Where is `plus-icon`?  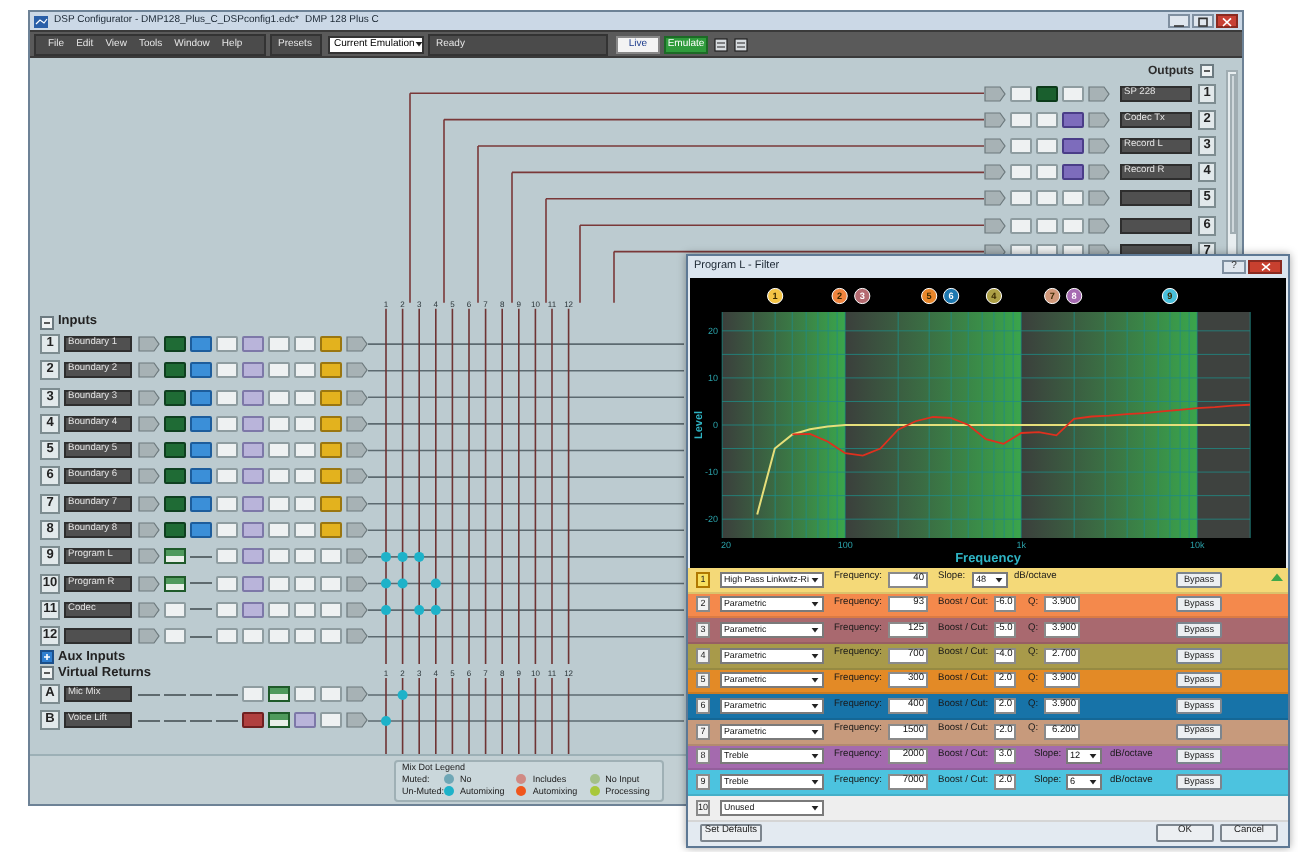
plus-icon is located at coordinates (47, 657).